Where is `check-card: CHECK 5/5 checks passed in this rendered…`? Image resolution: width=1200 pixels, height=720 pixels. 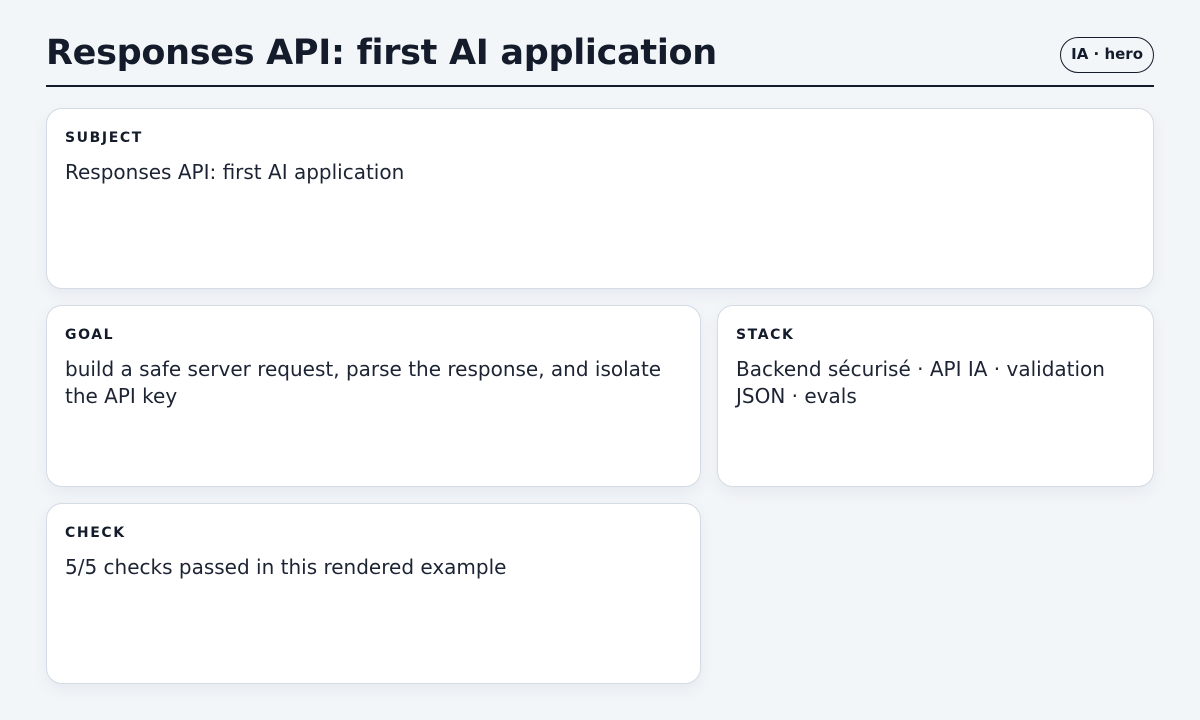
check-card: CHECK 5/5 checks passed in this rendered… is located at coordinates (373, 593).